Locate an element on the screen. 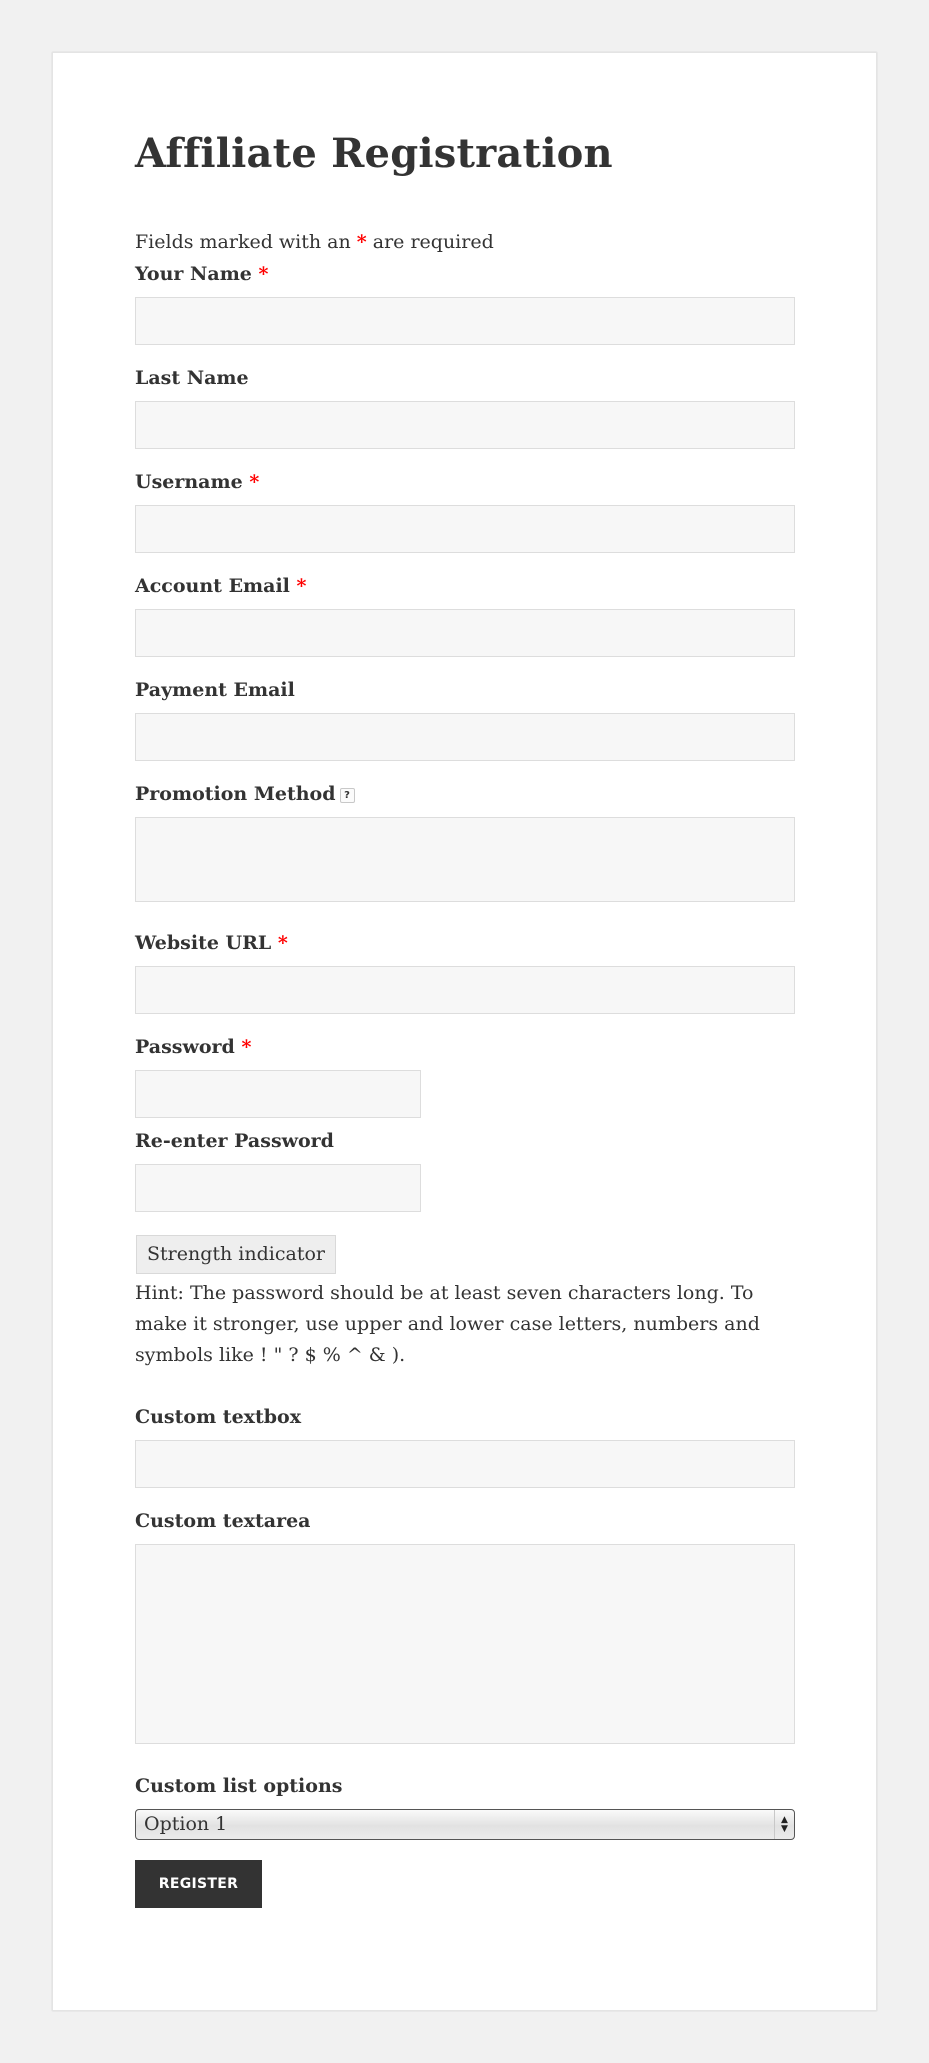 The width and height of the screenshot is (929, 2063). reenter-password-label: Re-enter Password is located at coordinates (234, 1141).